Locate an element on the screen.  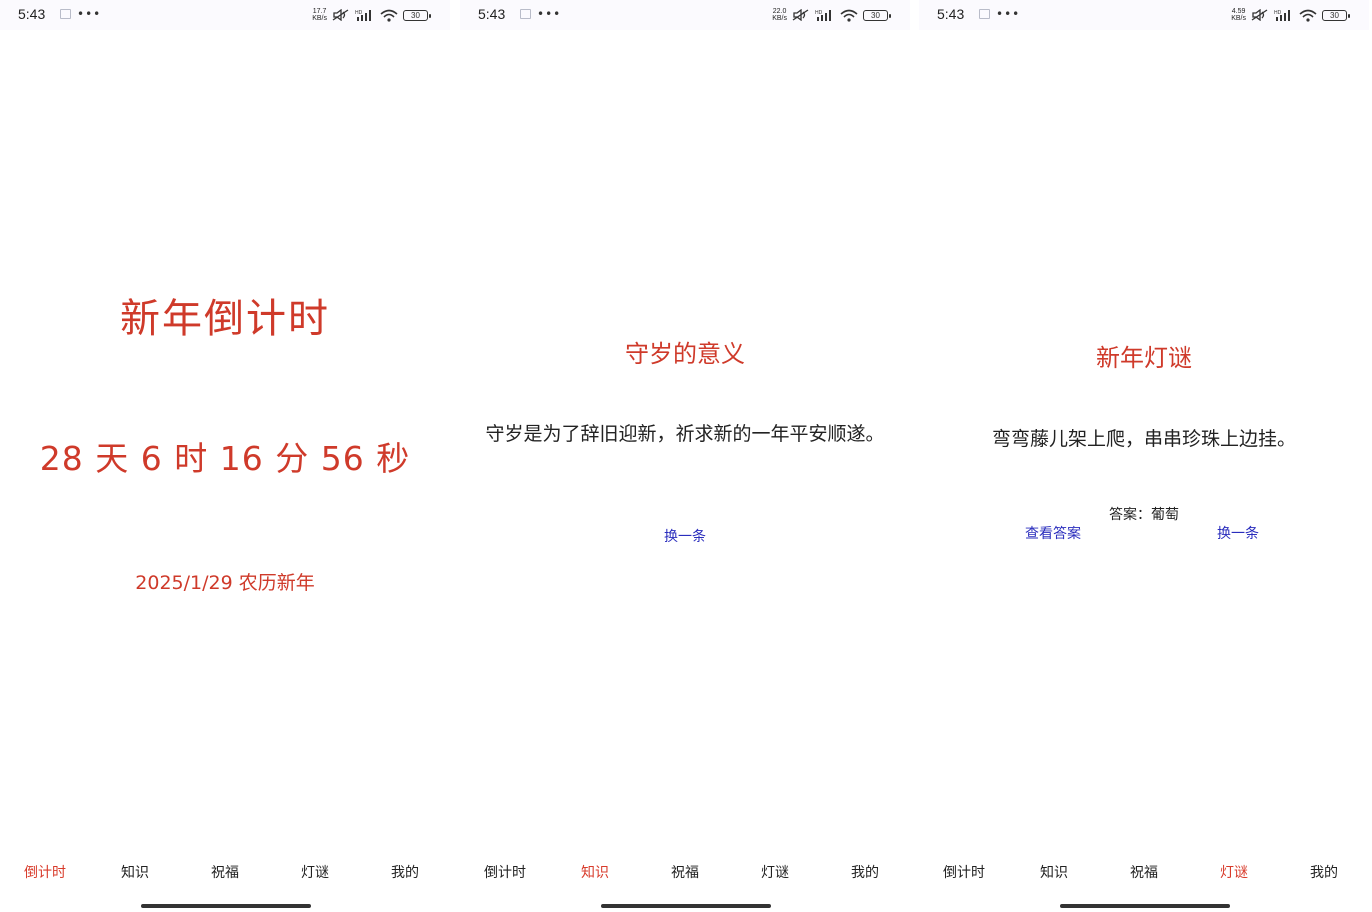
page-title: 新年灯谜 is located at coordinates (1144, 358).